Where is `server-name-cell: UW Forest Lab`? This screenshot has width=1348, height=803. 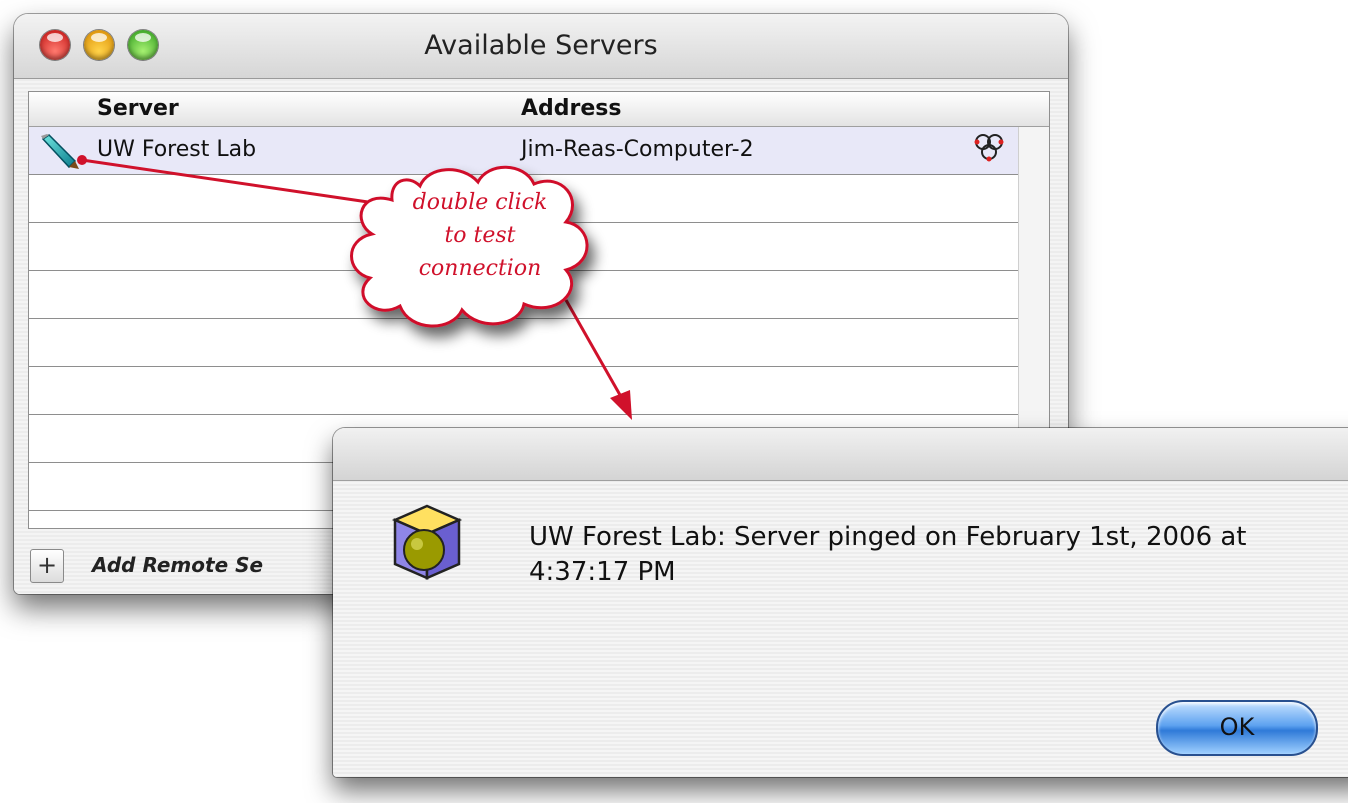 server-name-cell: UW Forest Lab is located at coordinates (177, 149).